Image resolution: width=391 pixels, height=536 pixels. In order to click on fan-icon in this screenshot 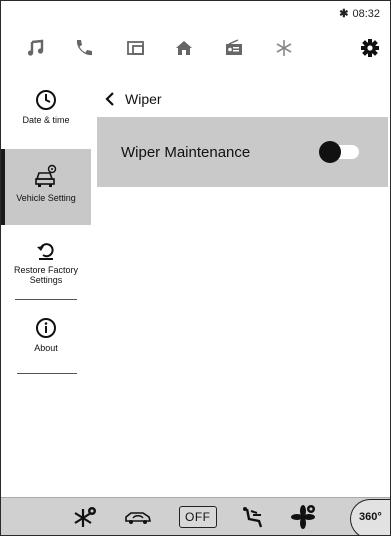, I will do `click(304, 517)`.